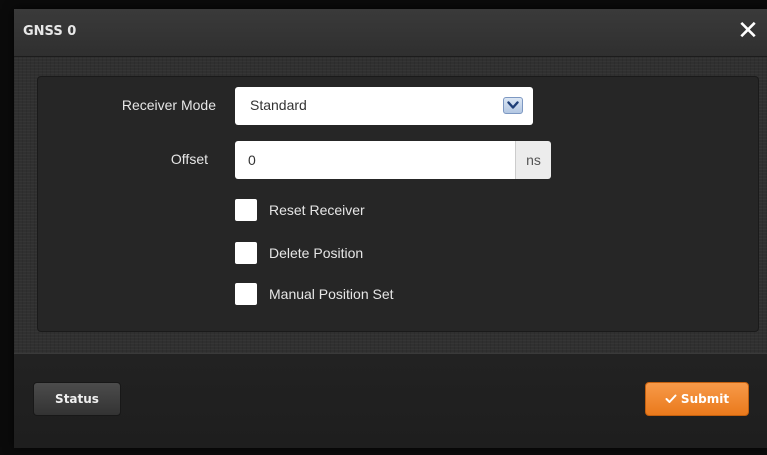  Describe the element at coordinates (390, 33) in the screenshot. I see `dialog-header: GNSS 0 ✕` at that location.